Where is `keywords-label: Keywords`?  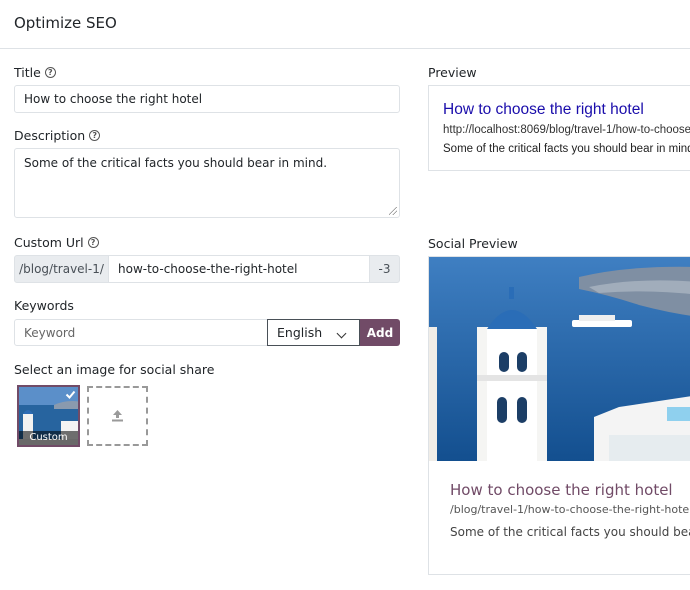 keywords-label: Keywords is located at coordinates (44, 305).